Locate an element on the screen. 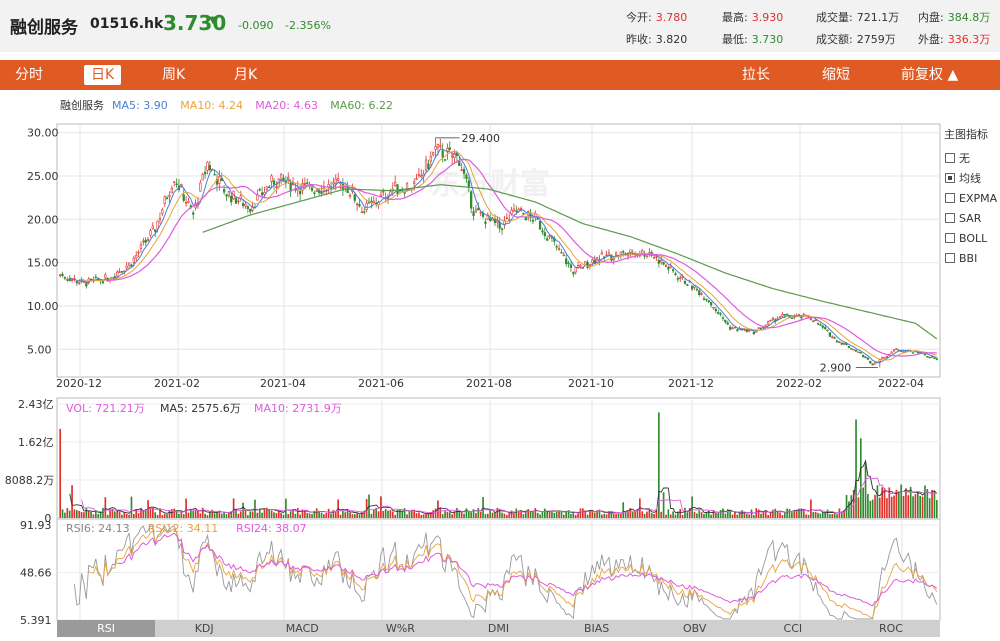 Image resolution: width=1000 pixels, height=641 pixels. indicator-expma: EXPMA is located at coordinates (972, 198).